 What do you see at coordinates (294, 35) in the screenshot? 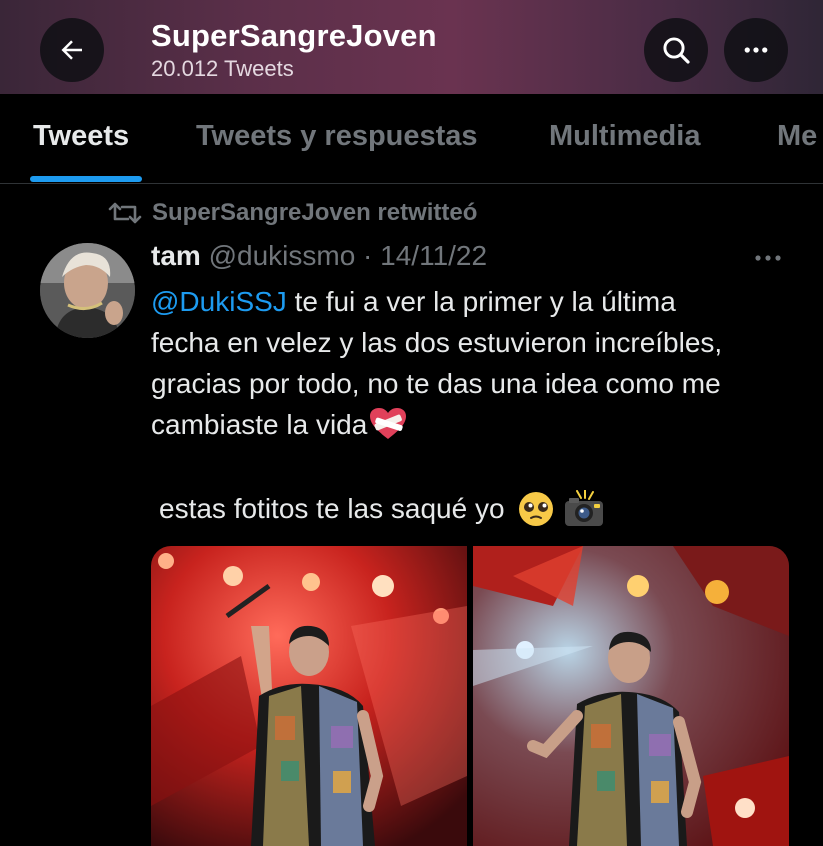
I see `profile-name: SuperSangreJoven` at bounding box center [294, 35].